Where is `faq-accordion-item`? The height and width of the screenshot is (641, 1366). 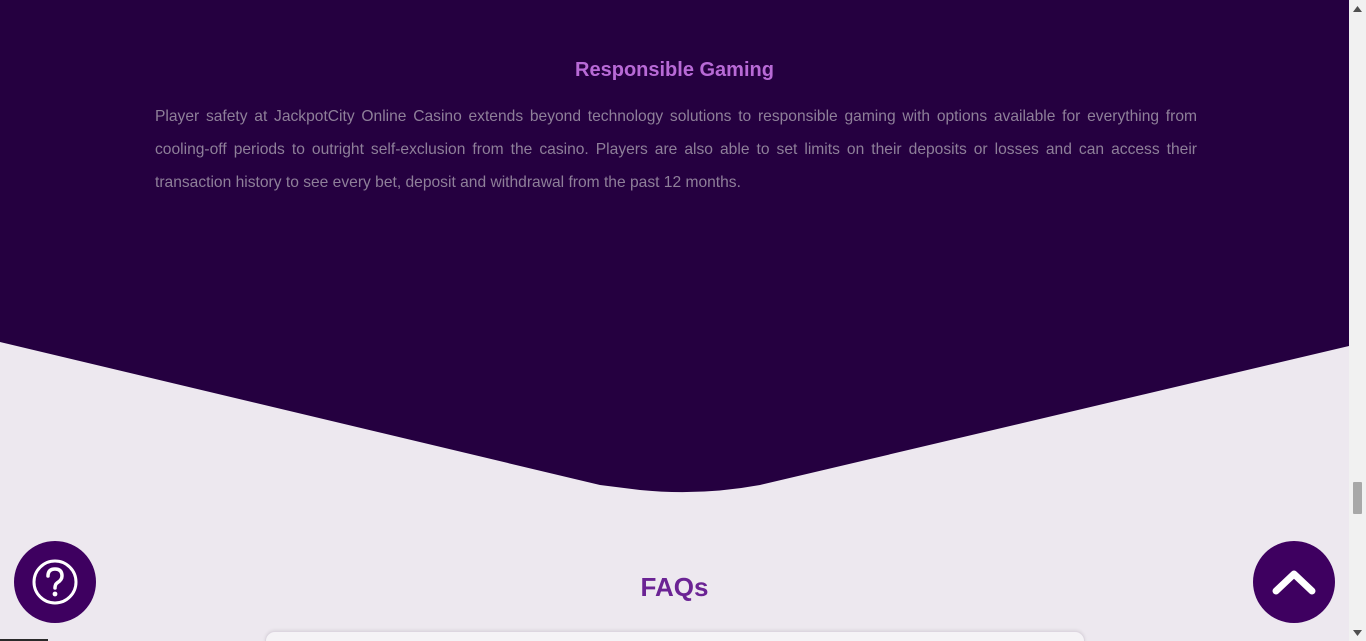
faq-accordion-item is located at coordinates (675, 636).